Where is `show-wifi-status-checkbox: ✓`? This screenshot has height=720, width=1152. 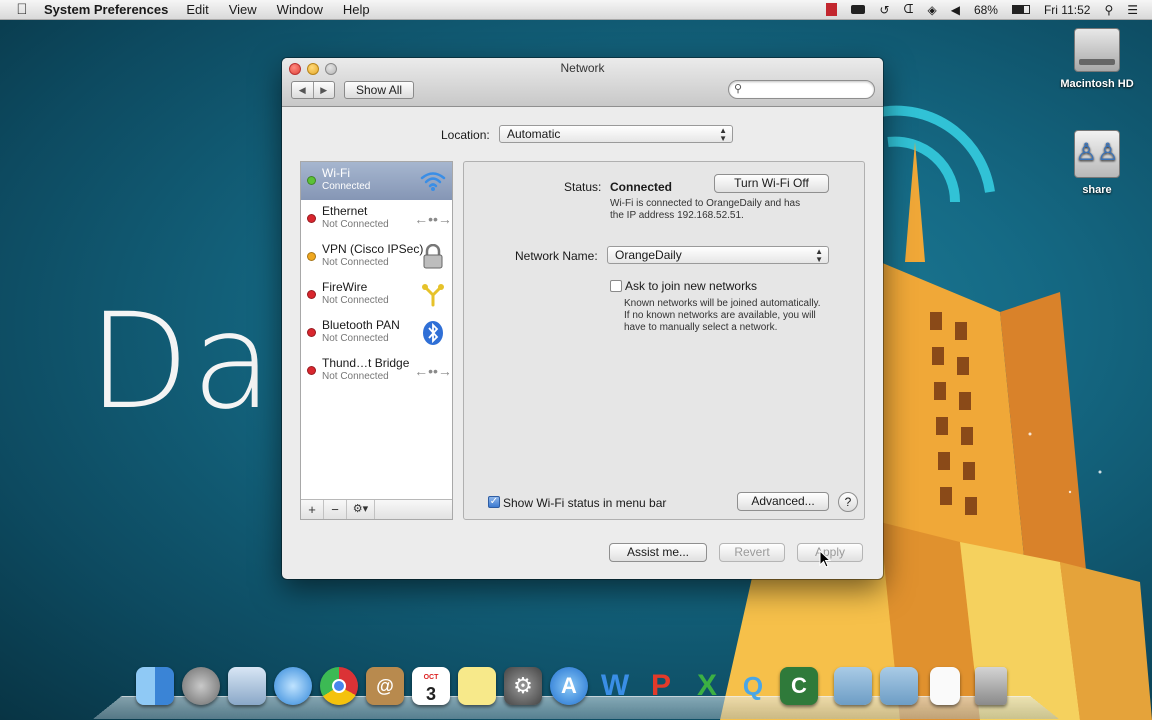 show-wifi-status-checkbox: ✓ is located at coordinates (494, 502).